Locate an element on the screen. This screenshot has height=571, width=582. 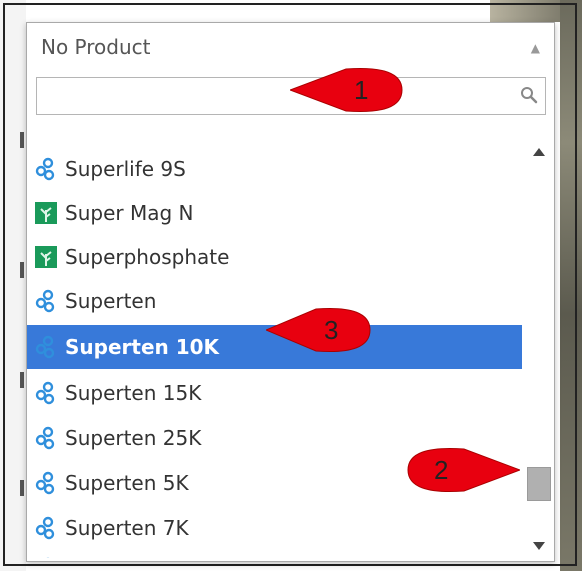
scroll-down-arrow is located at coordinates (539, 546).